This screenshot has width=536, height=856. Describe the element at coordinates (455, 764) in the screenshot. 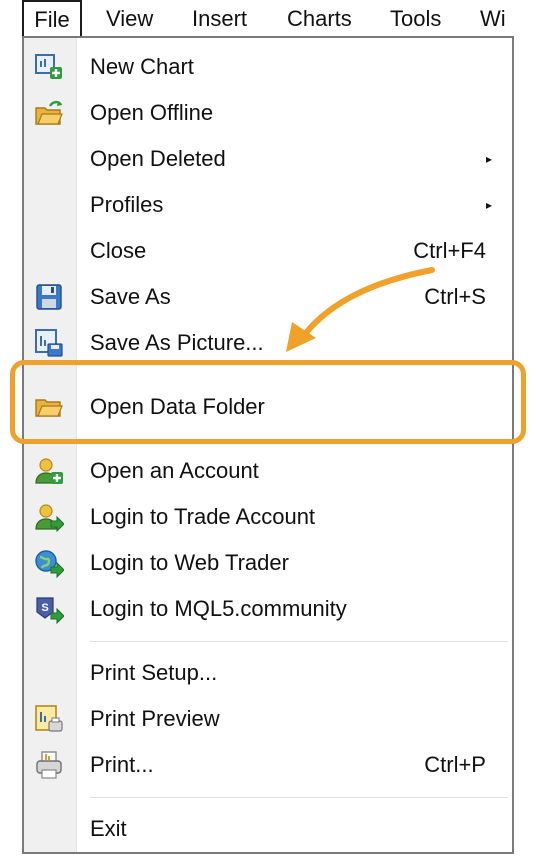

I see `shortcut-label: Ctrl+P` at that location.